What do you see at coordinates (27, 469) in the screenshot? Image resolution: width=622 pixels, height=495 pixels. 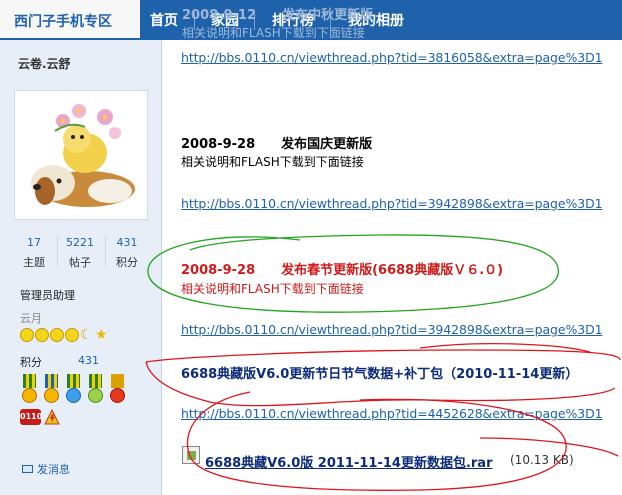 I see `envelope-icon` at bounding box center [27, 469].